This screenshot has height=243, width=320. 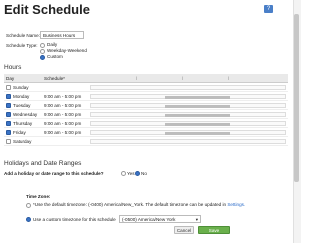 I want to click on hours-section-title: Hours, so click(x=13, y=67).